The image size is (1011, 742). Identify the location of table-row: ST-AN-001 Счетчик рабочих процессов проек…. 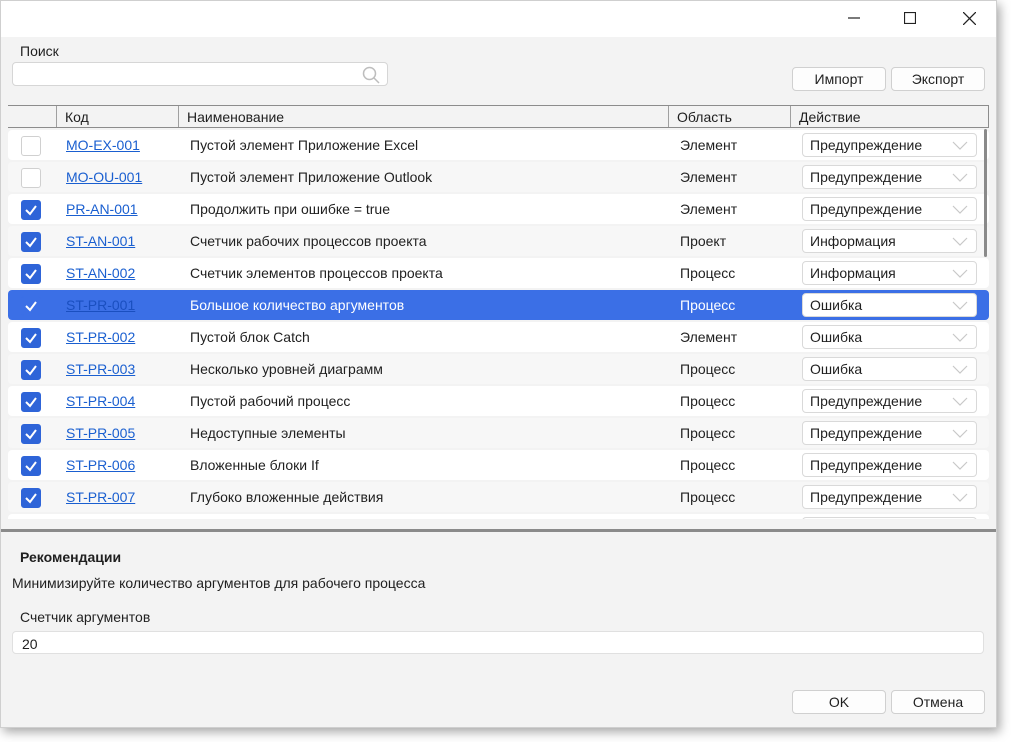
(498, 241).